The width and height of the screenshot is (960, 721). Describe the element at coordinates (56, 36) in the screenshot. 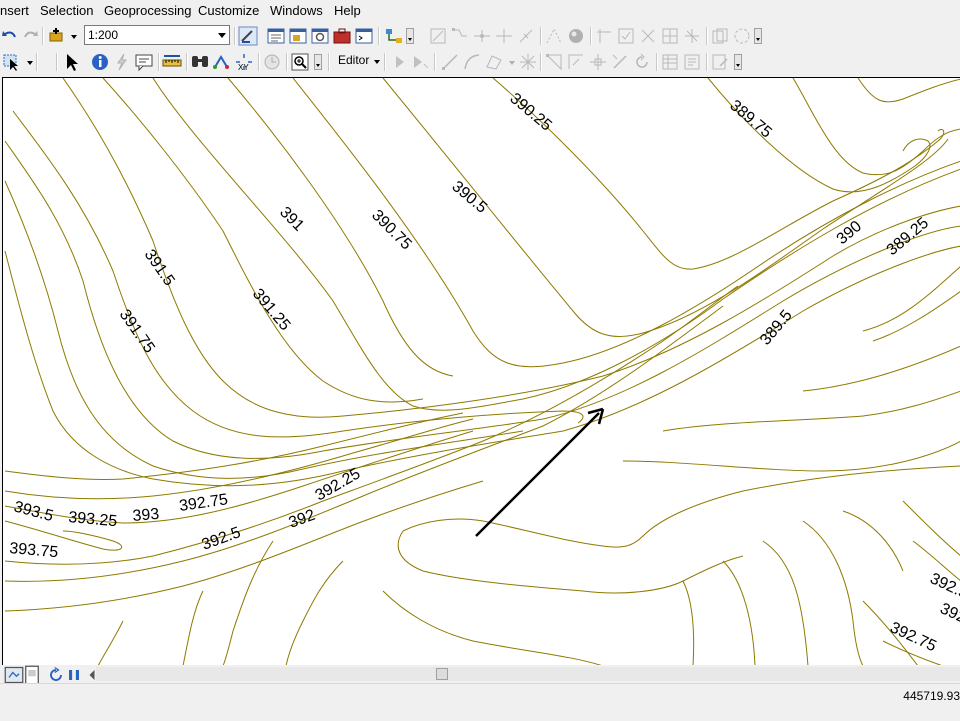

I see `add-data-icon` at that location.